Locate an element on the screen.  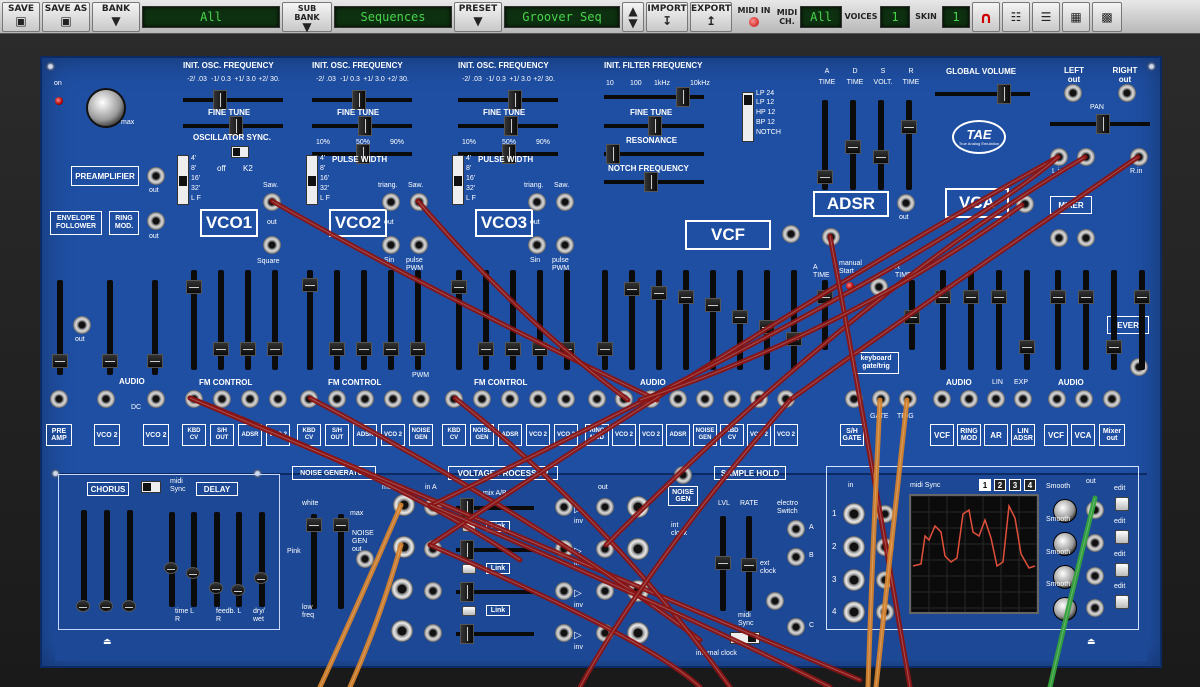
preamp-level-slider is located at coordinates (155, 327).